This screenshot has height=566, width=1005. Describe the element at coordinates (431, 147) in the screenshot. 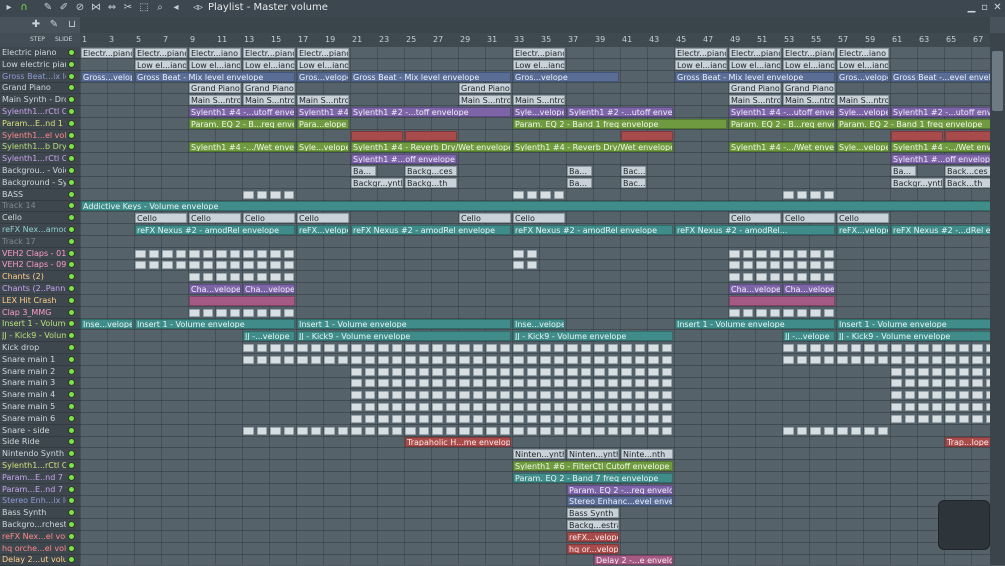

I see `playlist-clip: Sylenth1 #4 - Reverb Dry/Wet envelope` at that location.